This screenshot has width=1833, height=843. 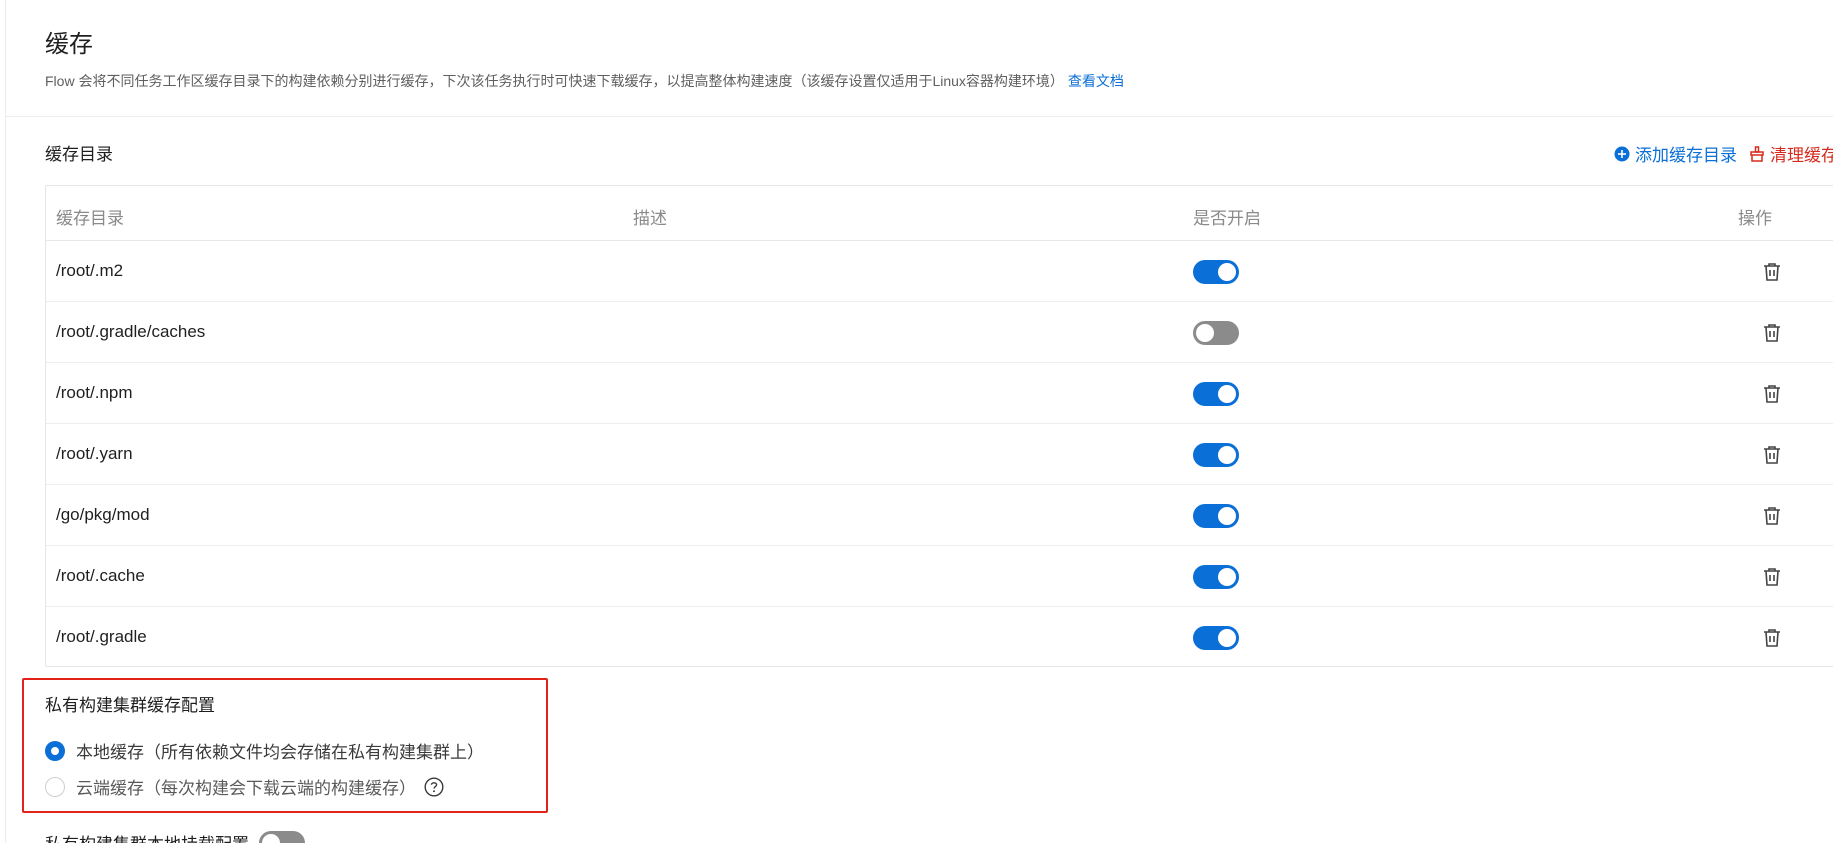 What do you see at coordinates (100, 575) in the screenshot?
I see `cache-path: /root/.cache` at bounding box center [100, 575].